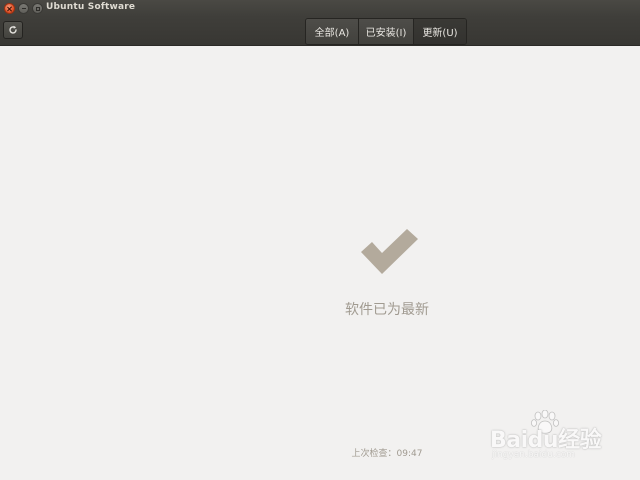 Image resolution: width=640 pixels, height=480 pixels. Describe the element at coordinates (439, 31) in the screenshot. I see `tab-updates: 更新(U)` at that location.